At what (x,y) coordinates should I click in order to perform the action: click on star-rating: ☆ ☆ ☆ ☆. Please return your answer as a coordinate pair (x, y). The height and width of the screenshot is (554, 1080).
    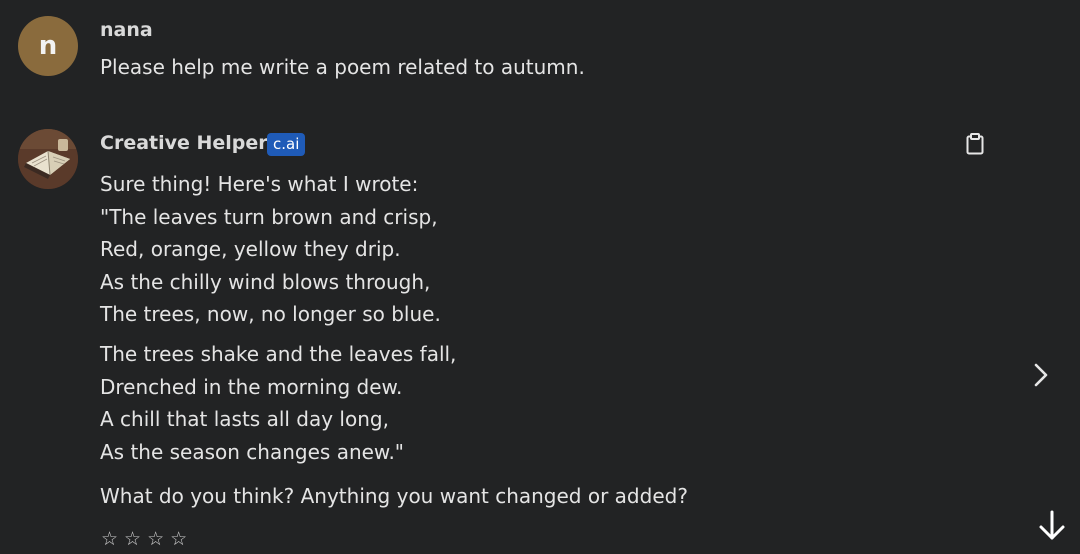
    Looking at the image, I should click on (144, 539).